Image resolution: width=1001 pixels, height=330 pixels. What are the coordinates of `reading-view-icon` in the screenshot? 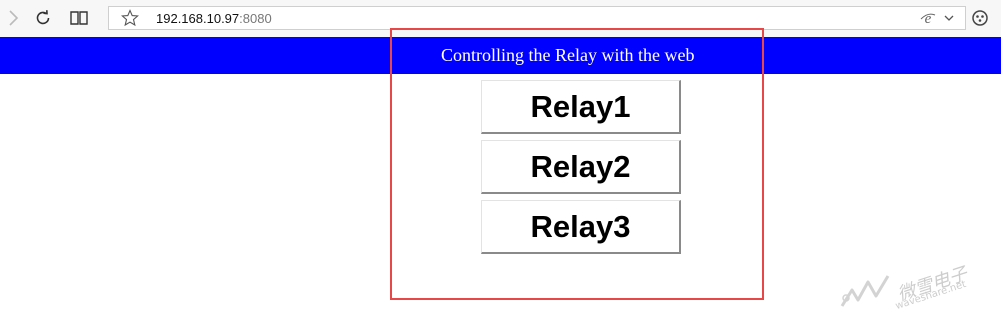 It's located at (79, 18).